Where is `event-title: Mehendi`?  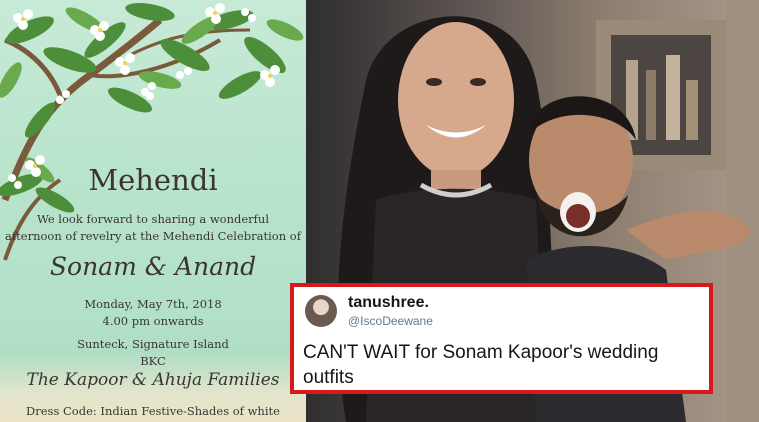
event-title: Mehendi is located at coordinates (153, 180).